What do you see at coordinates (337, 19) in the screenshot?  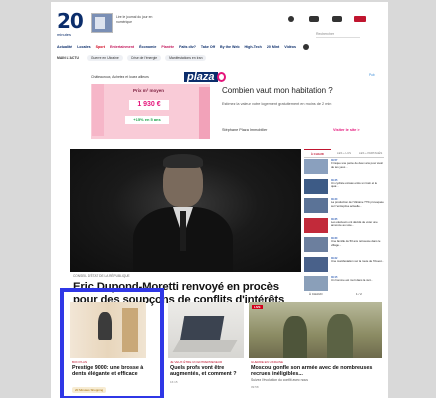 I see `newsletter-icon` at bounding box center [337, 19].